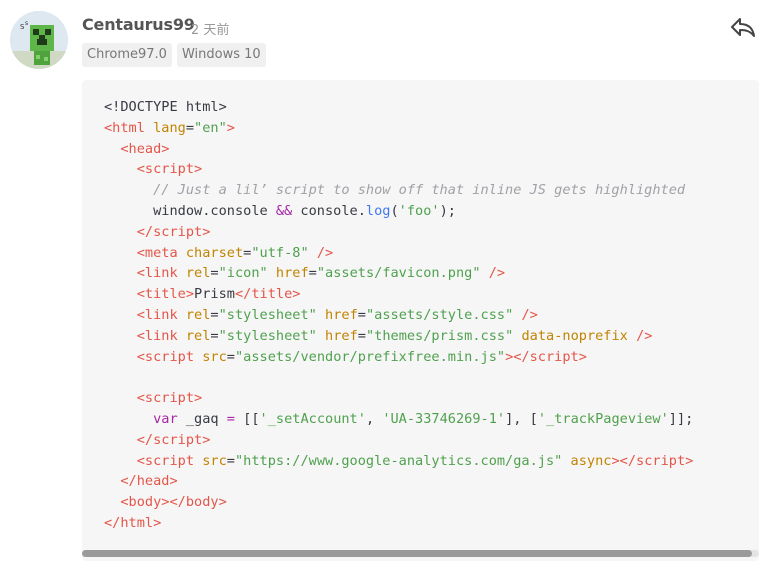 This screenshot has height=580, width=781. What do you see at coordinates (161, 294) in the screenshot?
I see `code-token: <title` at bounding box center [161, 294].